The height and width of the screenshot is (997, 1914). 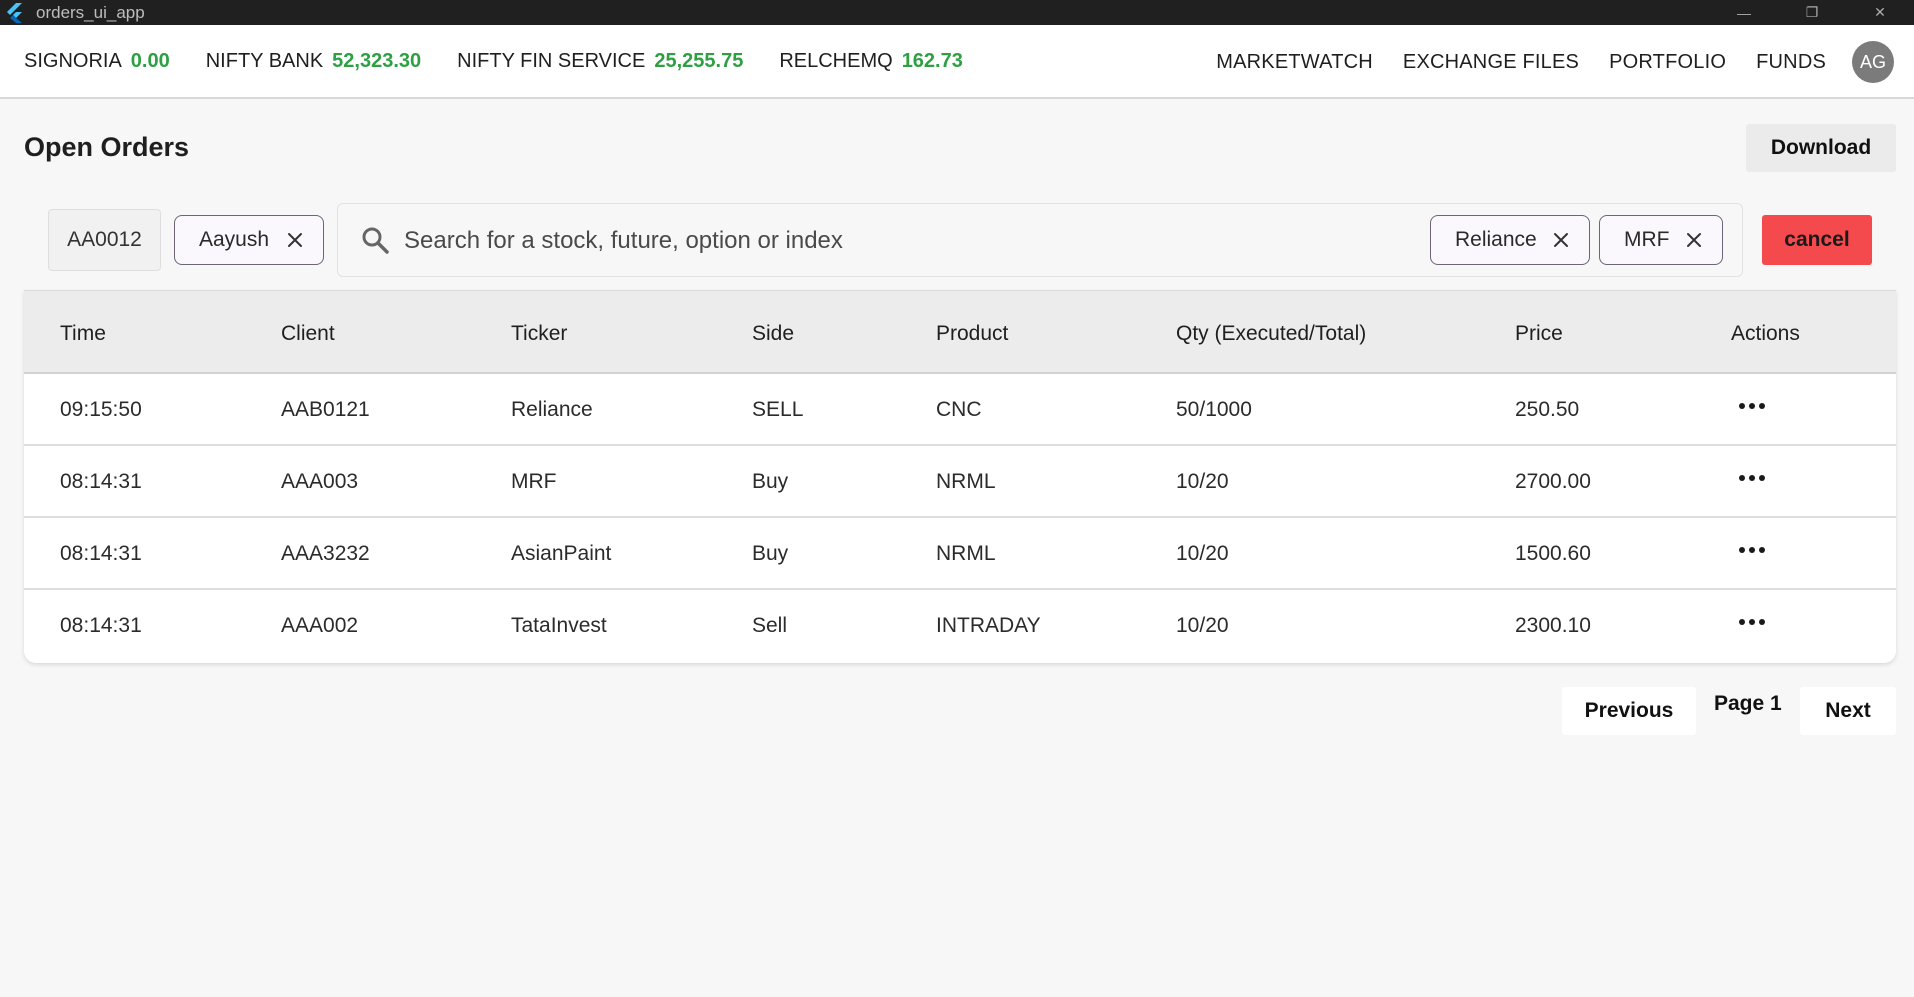 I want to click on ticker-relchemq: RELCHEMQ 162.73, so click(x=871, y=61).